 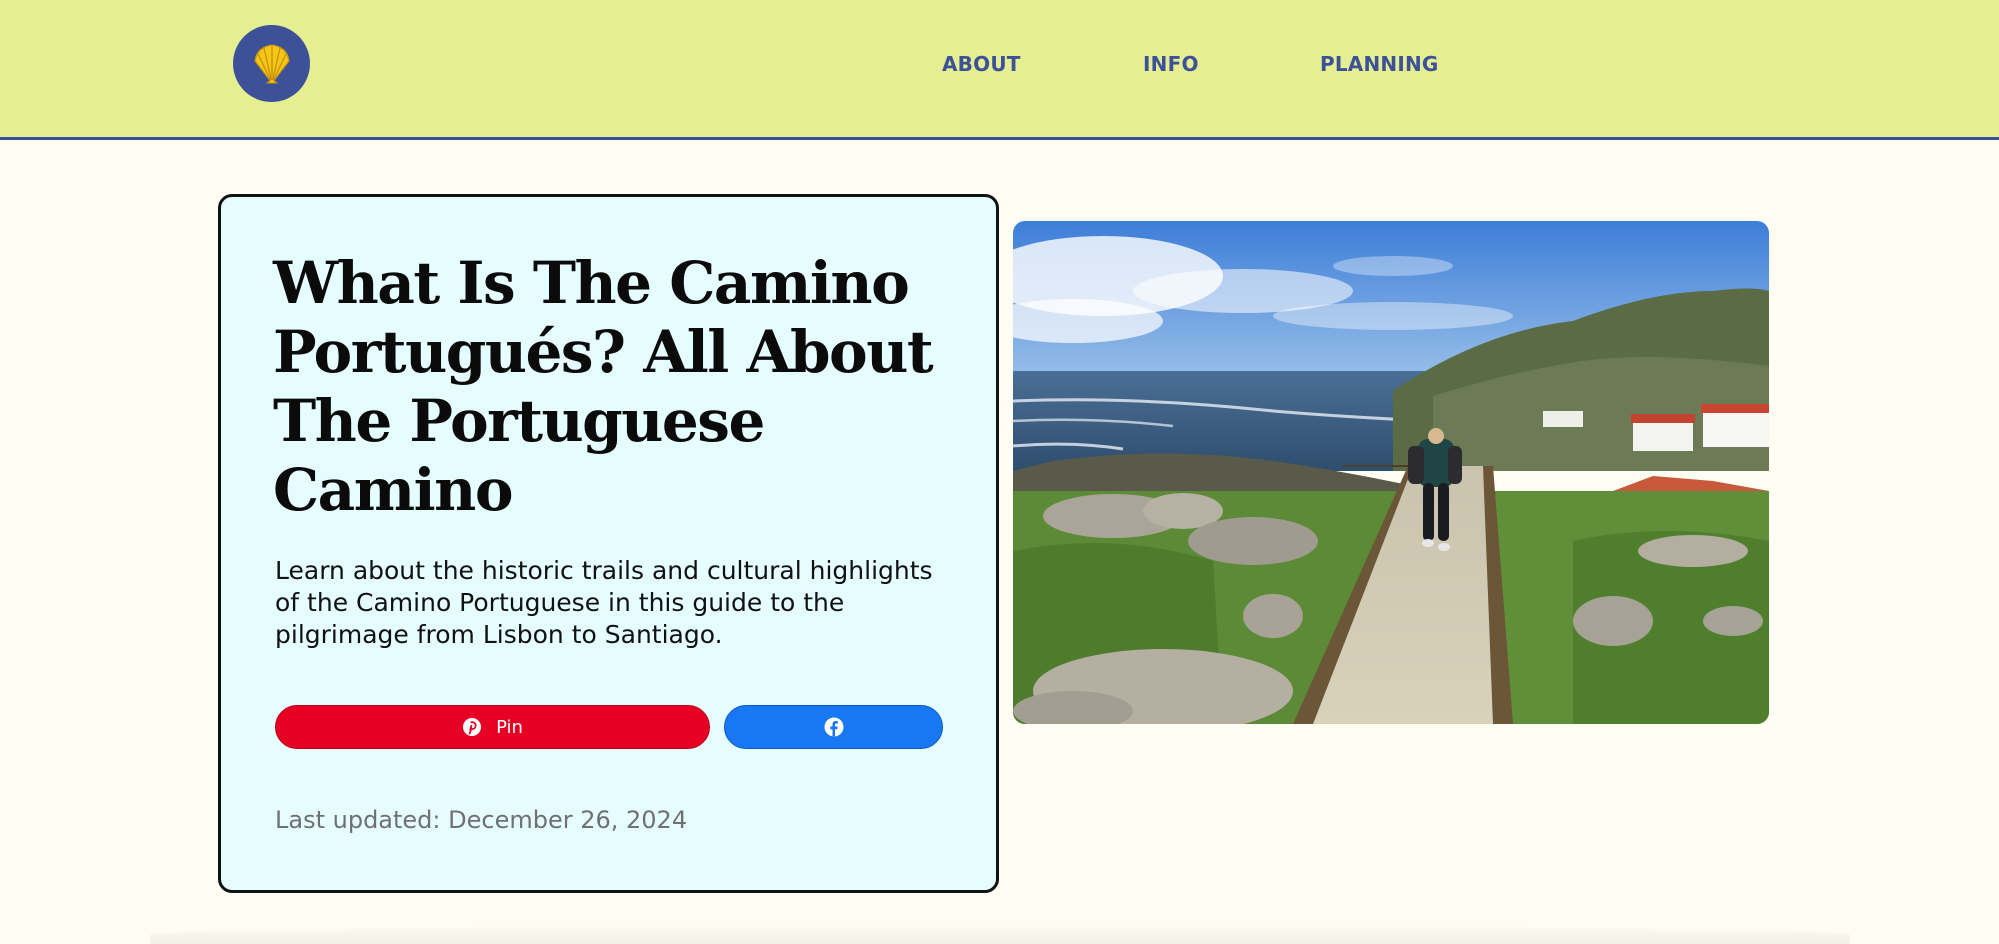 I want to click on last-updated: Last updated: December 26, 2024, so click(x=481, y=820).